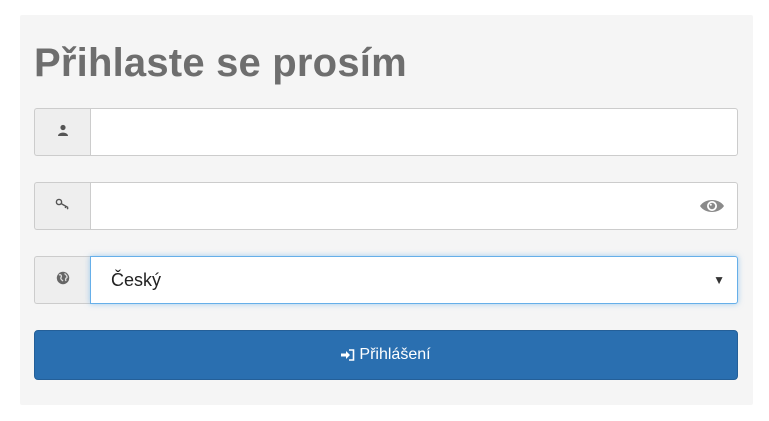  What do you see at coordinates (712, 206) in the screenshot?
I see `eye-icon` at bounding box center [712, 206].